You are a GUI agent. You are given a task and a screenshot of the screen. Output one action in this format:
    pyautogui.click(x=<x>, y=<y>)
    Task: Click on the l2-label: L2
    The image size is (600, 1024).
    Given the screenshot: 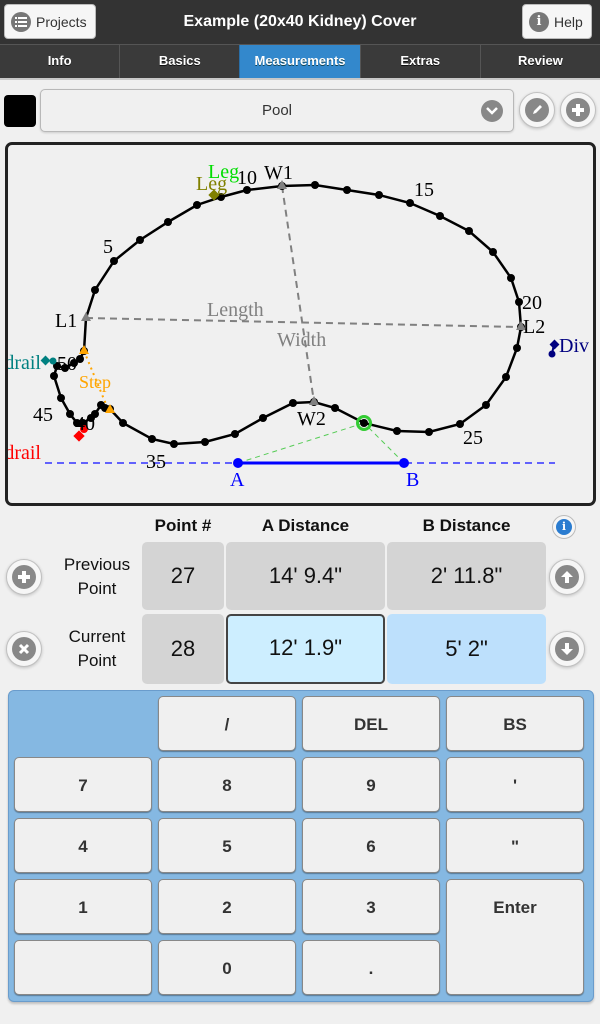 What is the action you would take?
    pyautogui.click(x=534, y=327)
    